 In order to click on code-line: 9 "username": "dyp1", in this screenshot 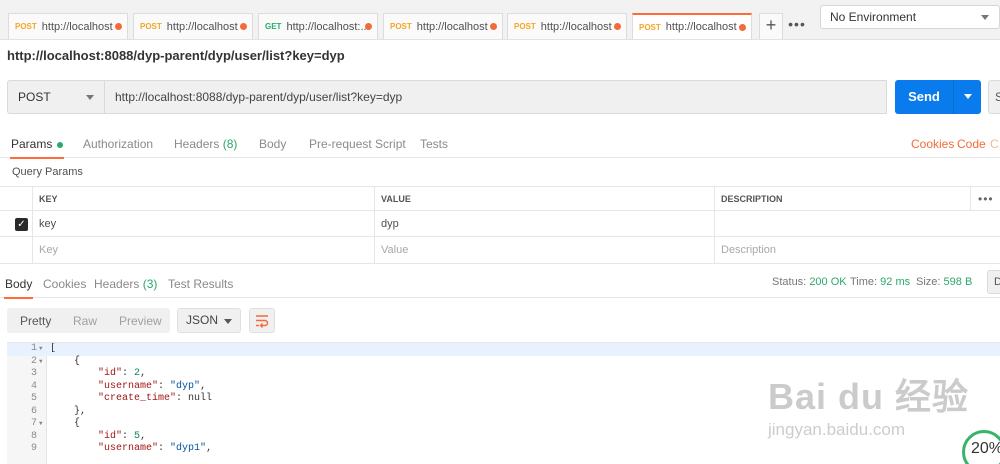, I will do `click(503, 449)`.